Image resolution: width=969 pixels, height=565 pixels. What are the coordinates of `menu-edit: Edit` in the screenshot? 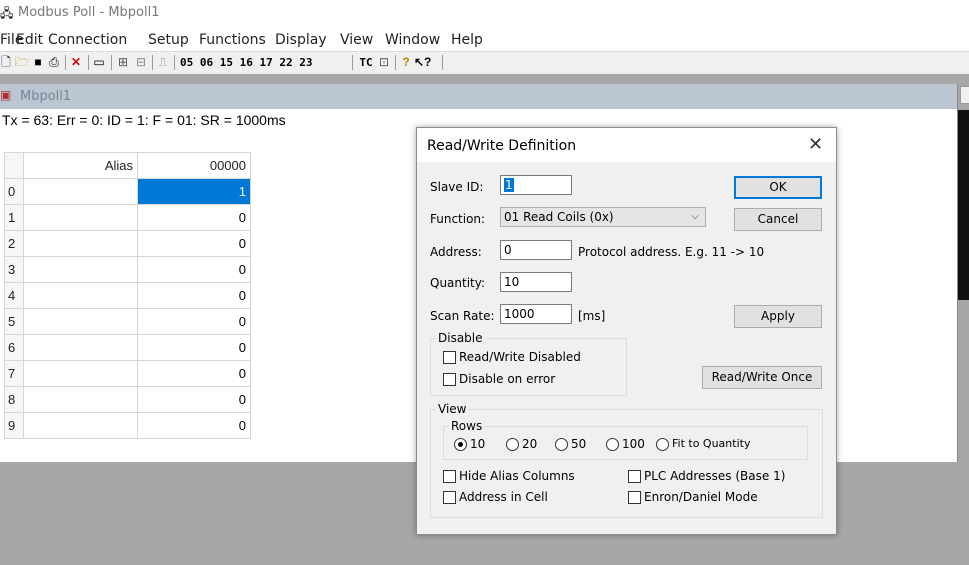 It's located at (29, 40).